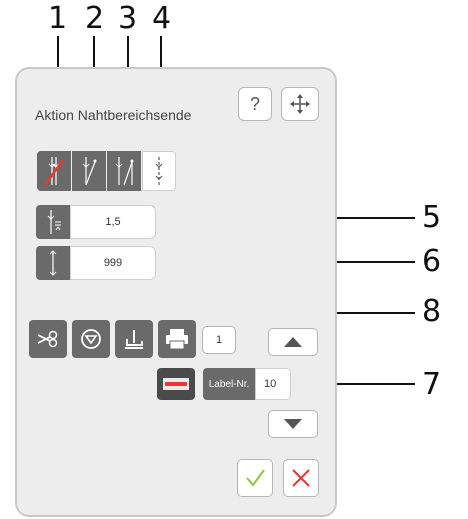 Image resolution: width=468 pixels, height=519 pixels. I want to click on arrow-up-icon, so click(293, 342).